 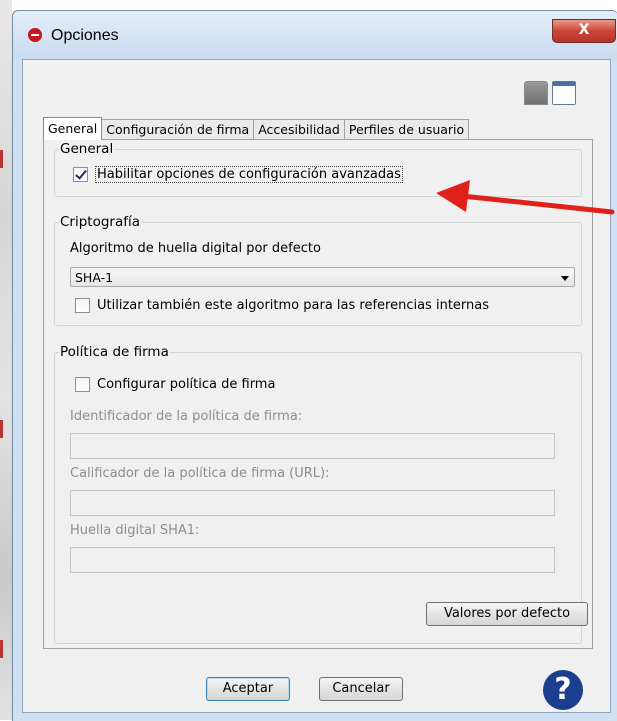 What do you see at coordinates (322, 277) in the screenshot?
I see `algorithm-select: SHA-1` at bounding box center [322, 277].